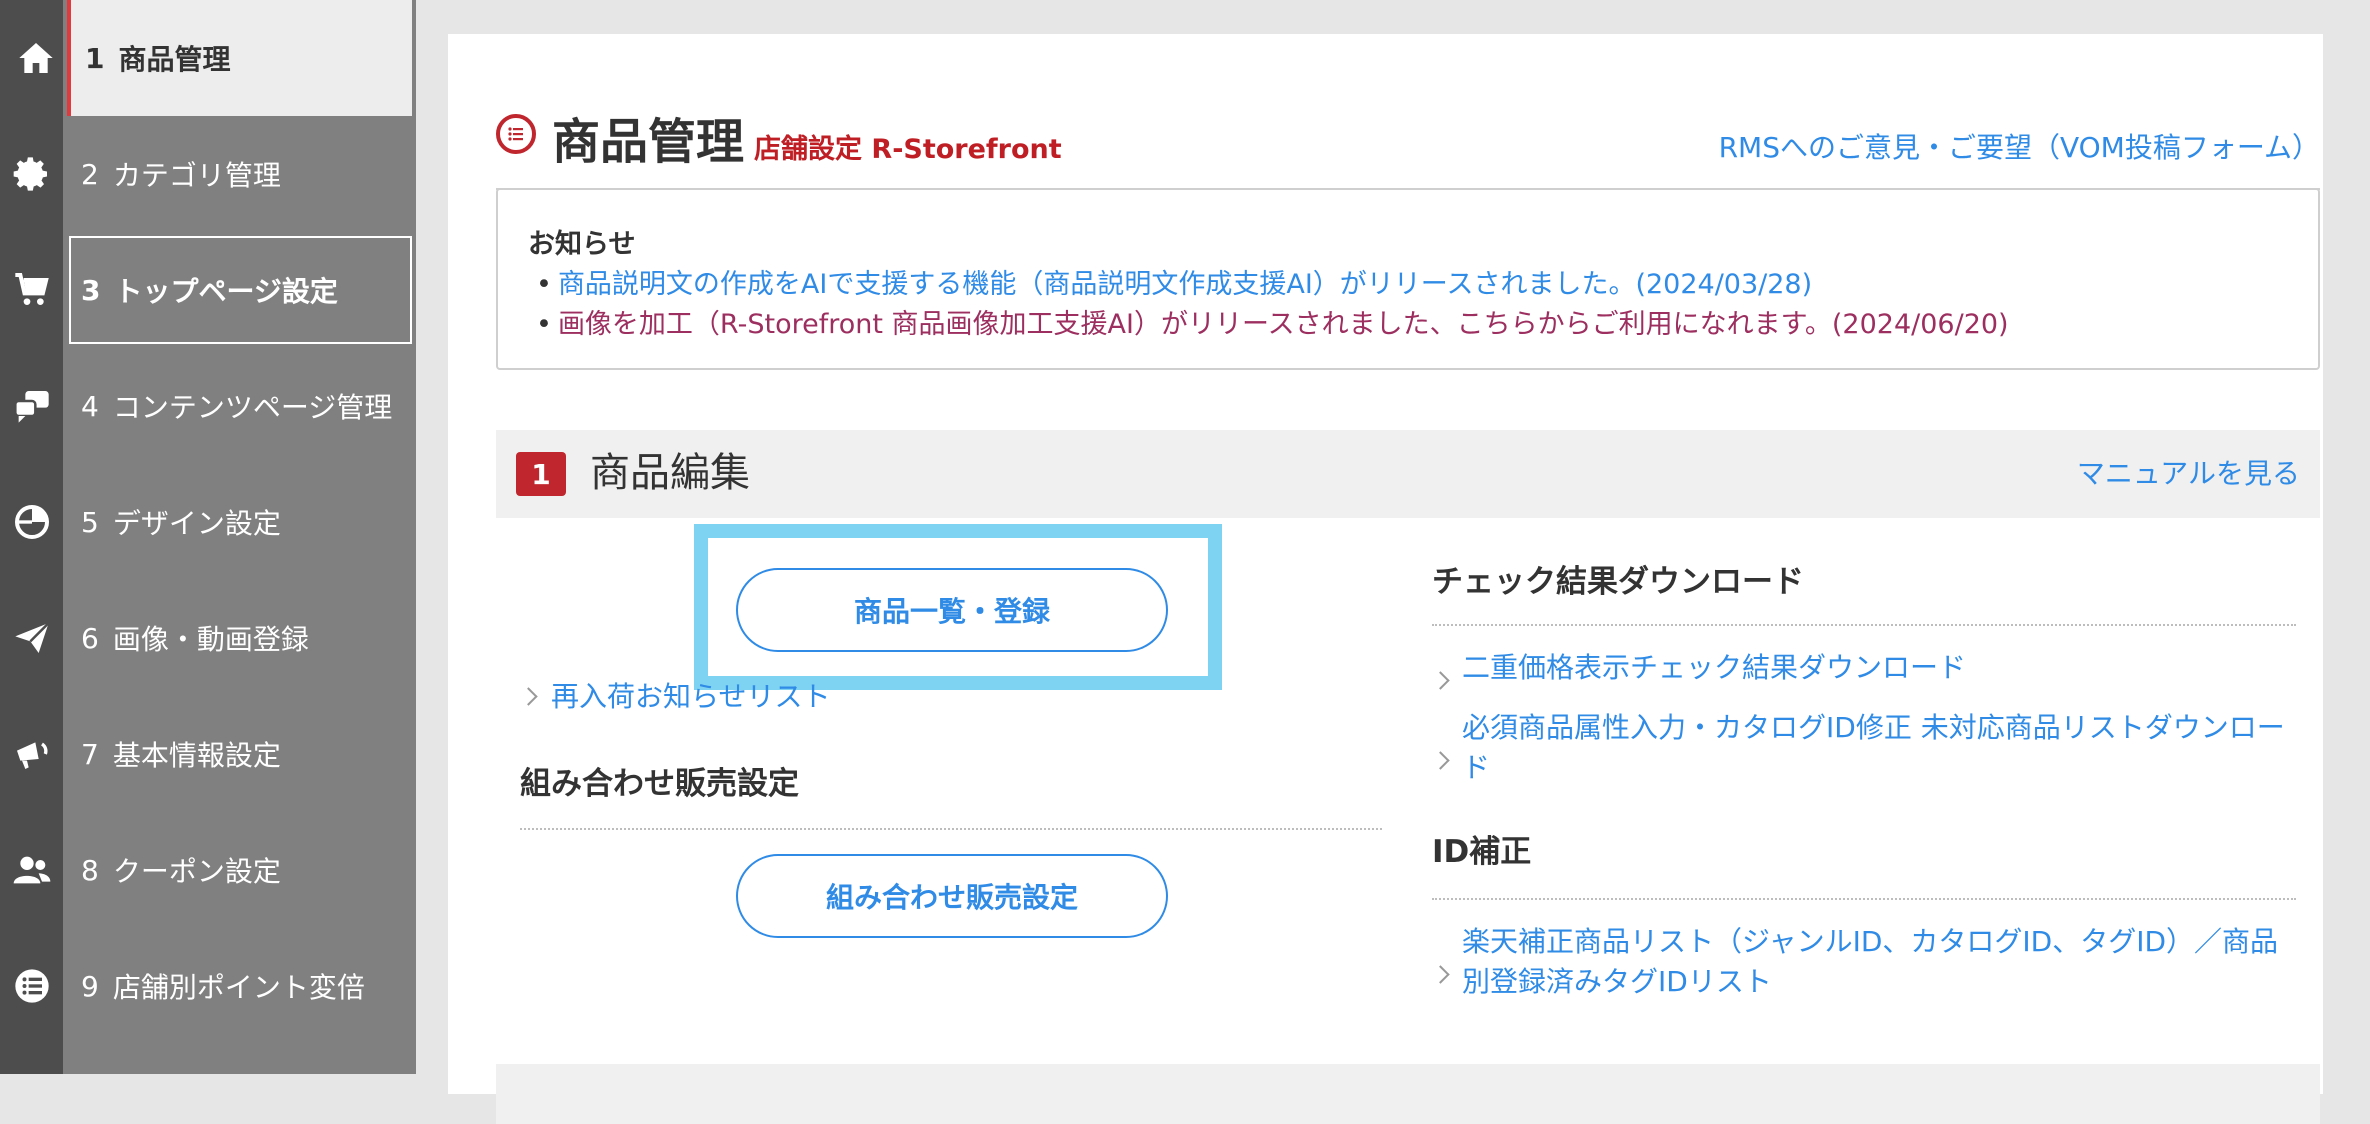 Image resolution: width=2370 pixels, height=1124 pixels. Describe the element at coordinates (1714, 667) in the screenshot. I see `link-label: 二重価格表示チェック結果ダウンロード` at that location.